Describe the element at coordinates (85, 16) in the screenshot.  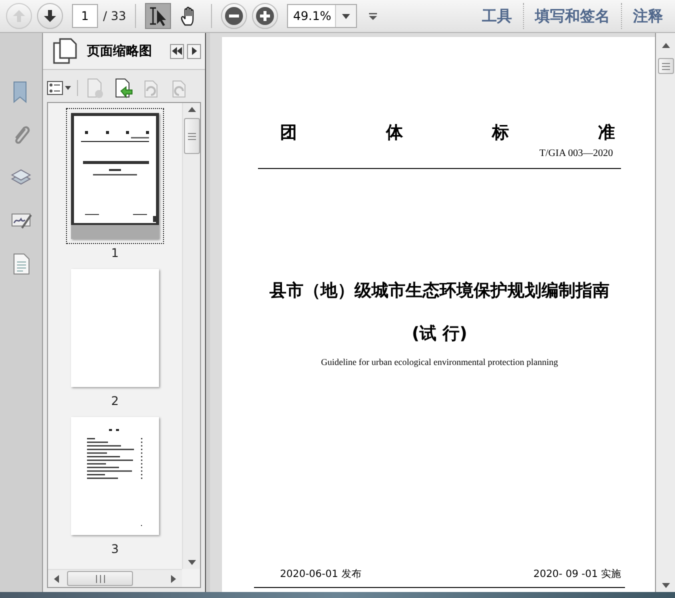
I see `page-number-field: 1` at that location.